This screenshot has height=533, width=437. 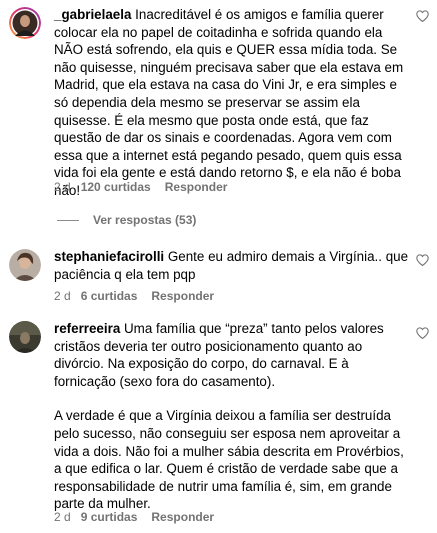 I want to click on comment-meta: 2 d 9 curtidas Responder, so click(x=134, y=517).